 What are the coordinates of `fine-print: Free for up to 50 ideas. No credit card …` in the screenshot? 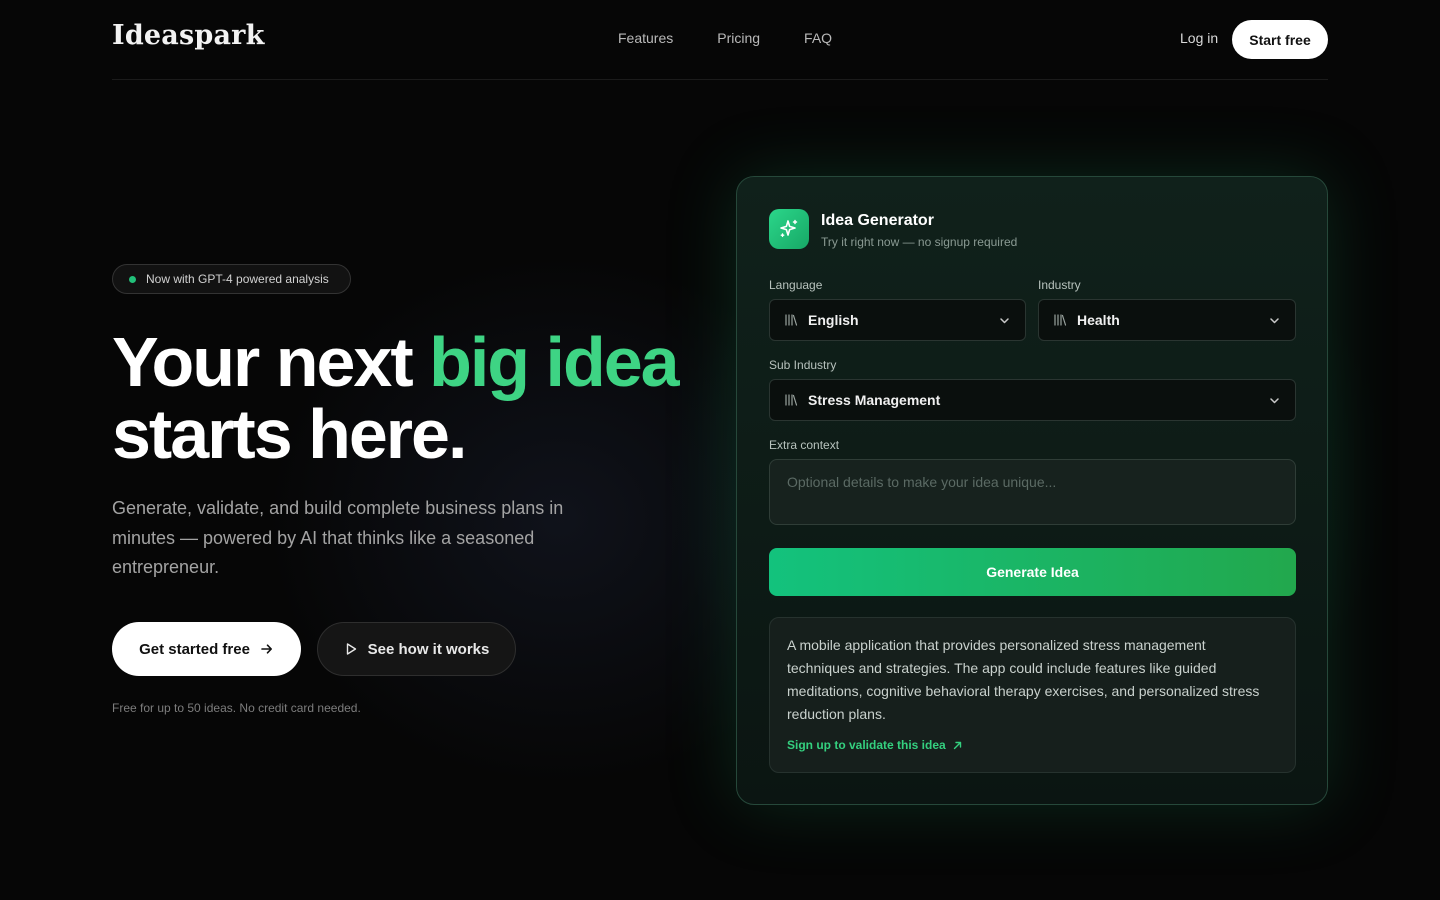 It's located at (236, 708).